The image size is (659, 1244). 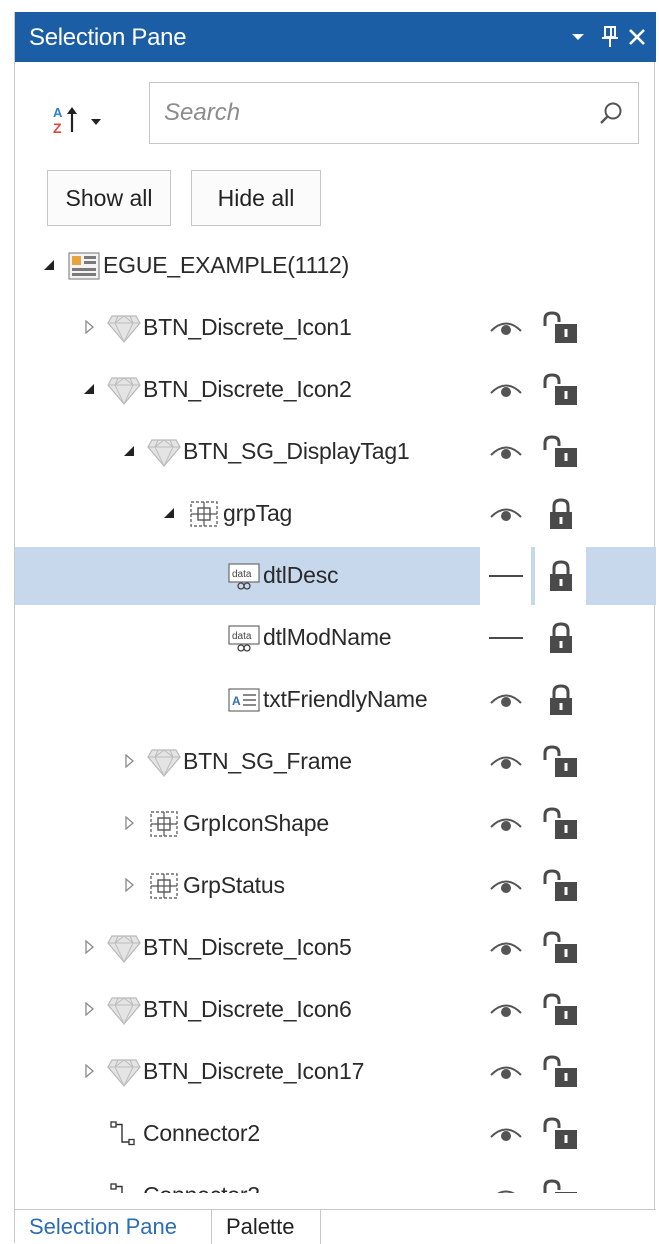 What do you see at coordinates (345, 699) in the screenshot?
I see `tree-item-label: txtFriendlyName` at bounding box center [345, 699].